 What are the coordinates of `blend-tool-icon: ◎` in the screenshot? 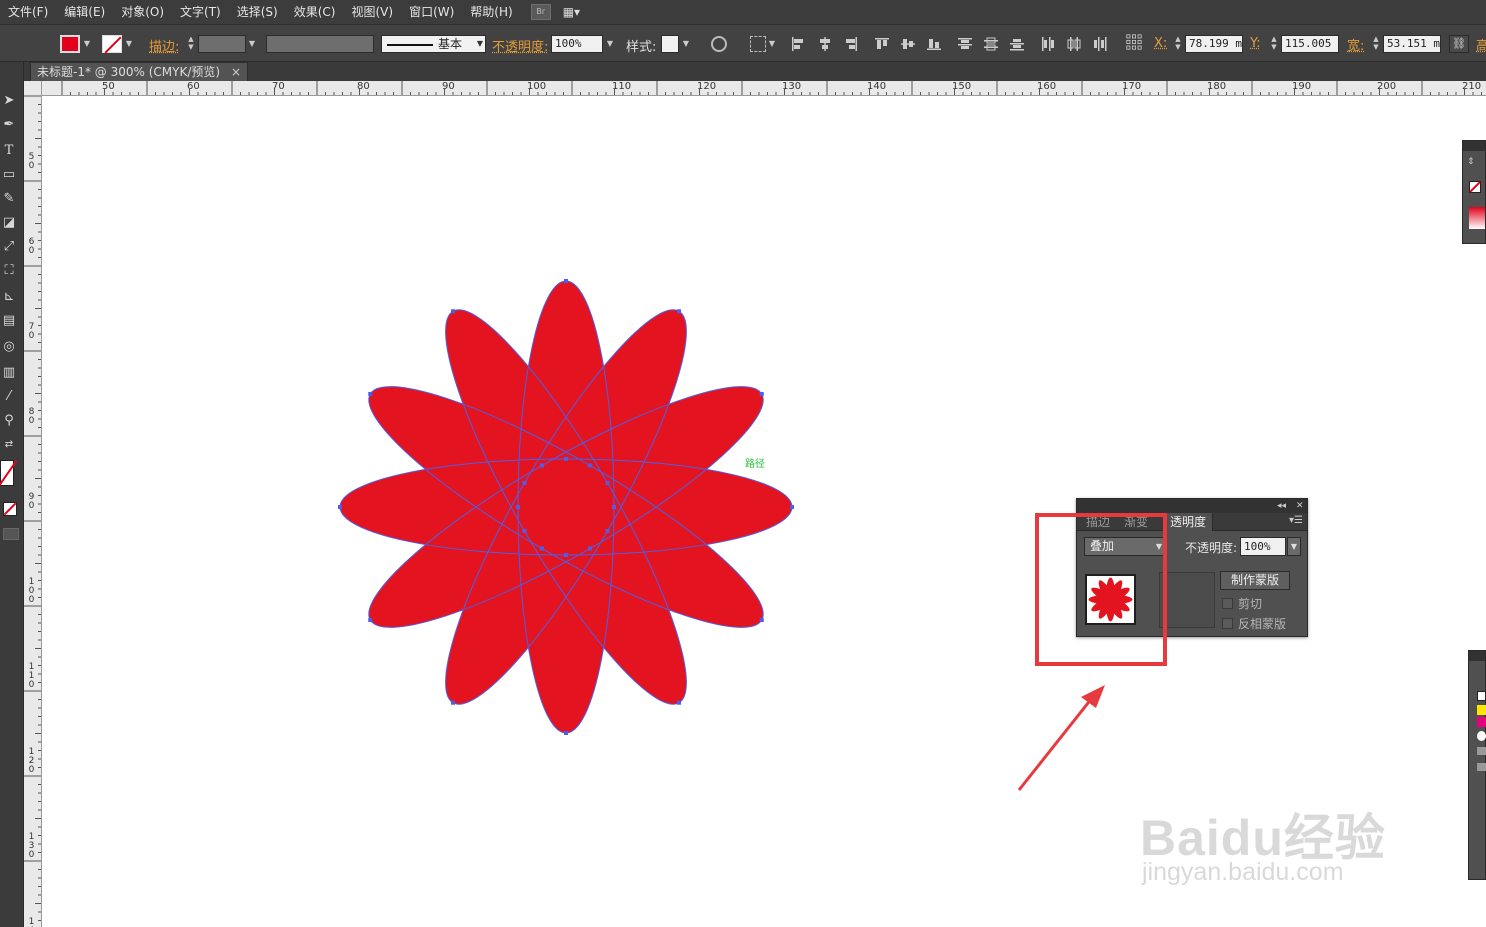 It's located at (9, 347).